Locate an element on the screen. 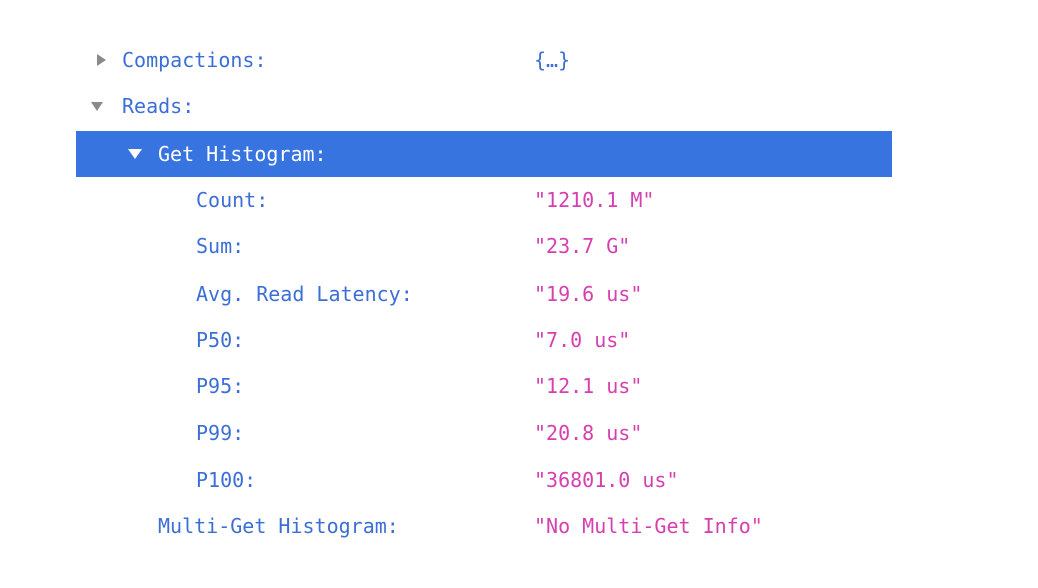 This screenshot has height=588, width=1038. tree-key: Reads: is located at coordinates (158, 106).